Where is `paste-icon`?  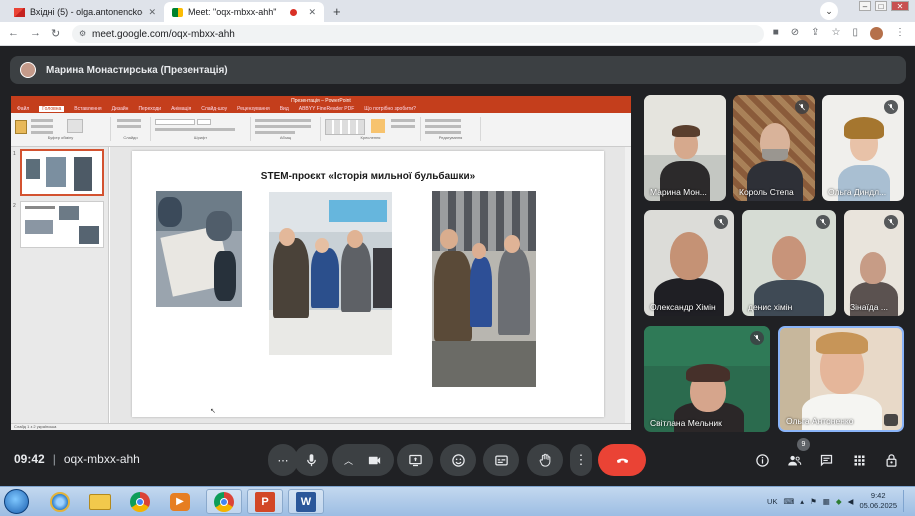
paste-icon is located at coordinates (21, 127).